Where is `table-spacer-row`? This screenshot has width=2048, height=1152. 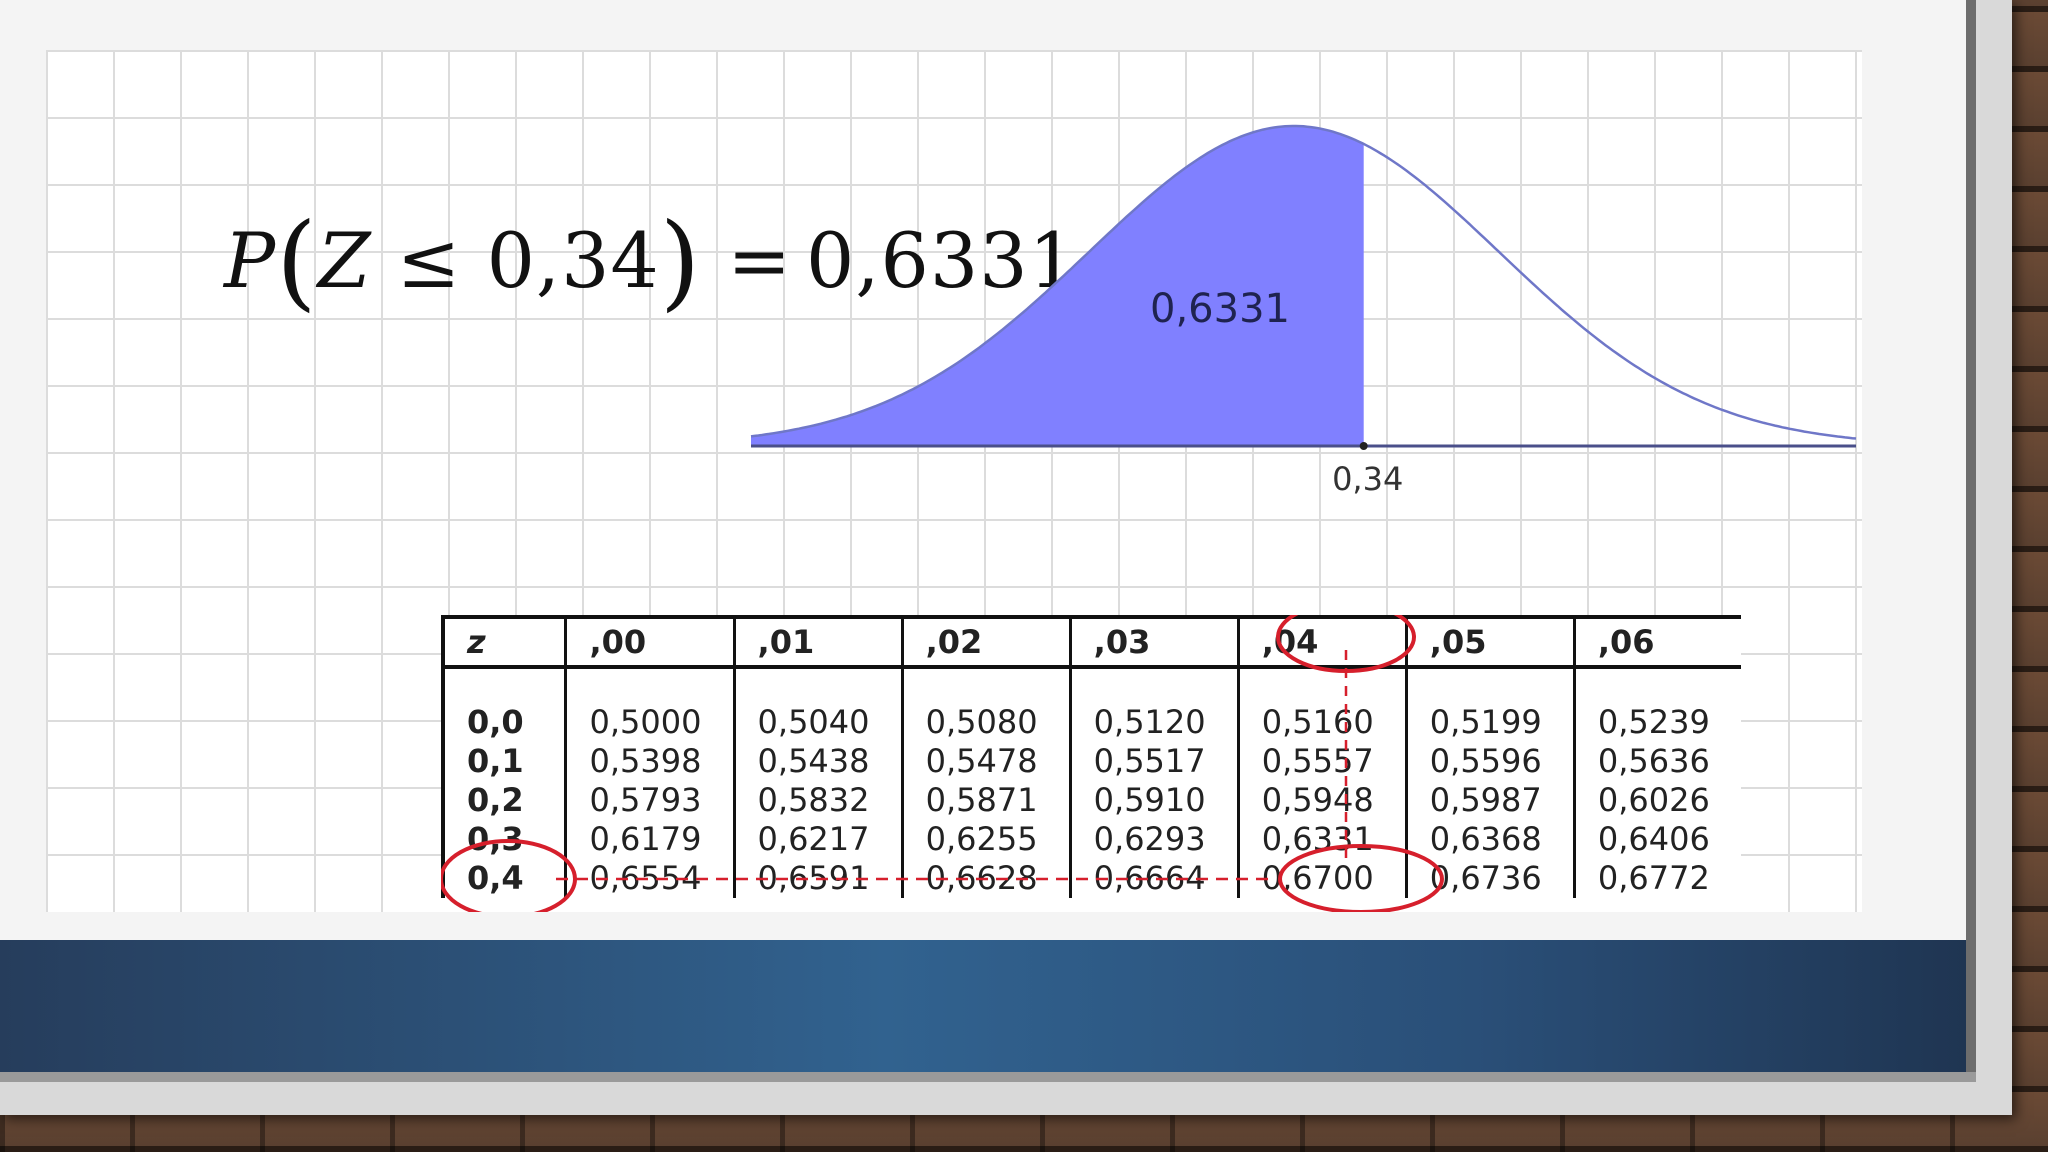 table-spacer-row is located at coordinates (1091, 685).